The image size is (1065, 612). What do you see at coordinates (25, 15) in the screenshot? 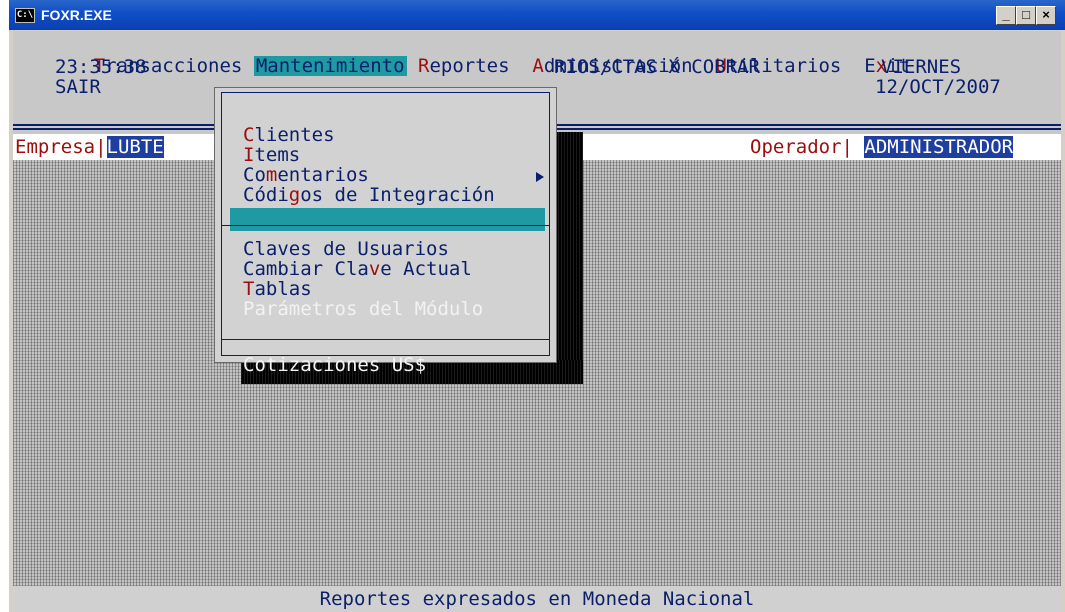
I see `console-icon: C:\` at bounding box center [25, 15].